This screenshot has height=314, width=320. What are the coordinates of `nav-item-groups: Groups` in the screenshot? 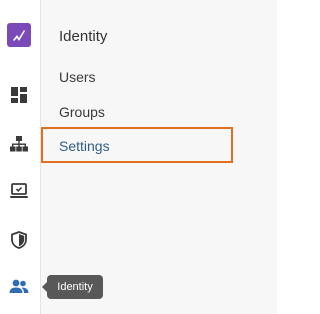 It's located at (82, 112).